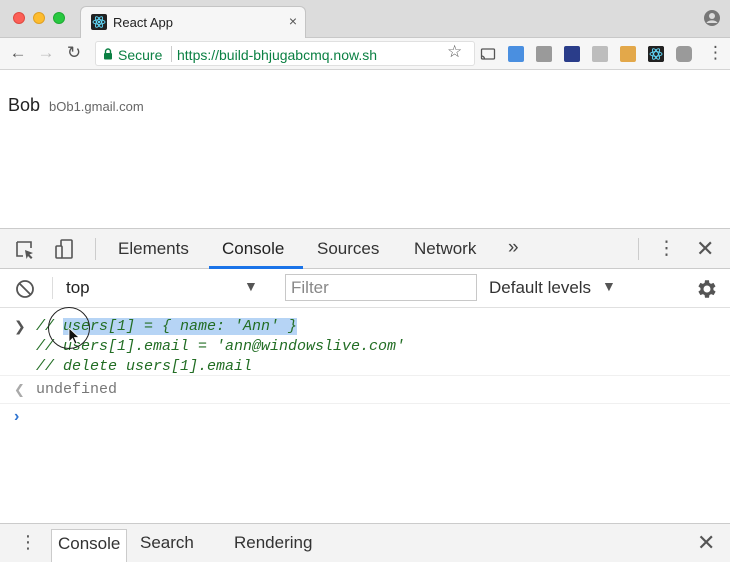 Image resolution: width=730 pixels, height=562 pixels. What do you see at coordinates (25, 289) in the screenshot?
I see `clear-console-icon` at bounding box center [25, 289].